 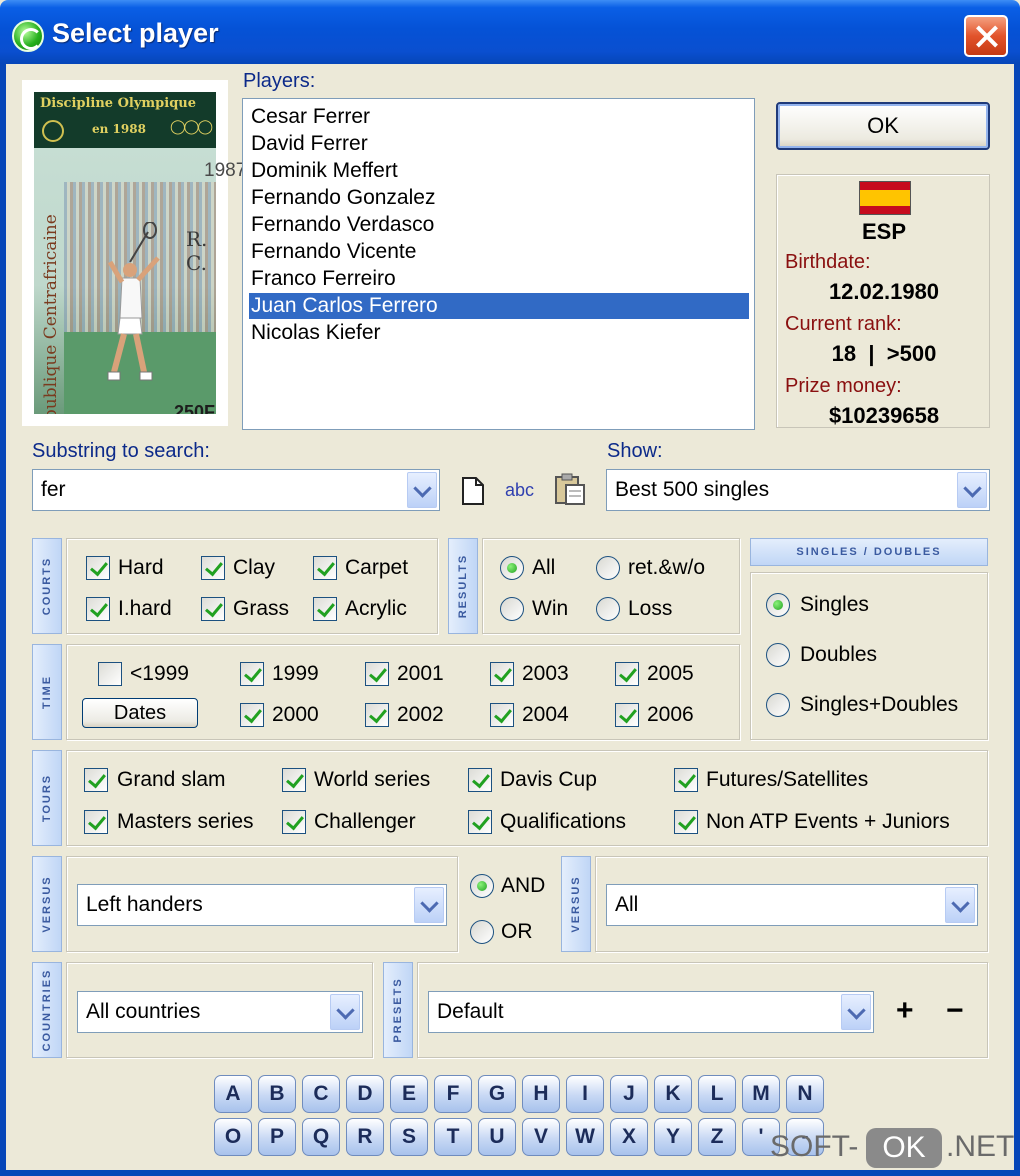 I want to click on prize-value: $10239658, so click(x=884, y=415).